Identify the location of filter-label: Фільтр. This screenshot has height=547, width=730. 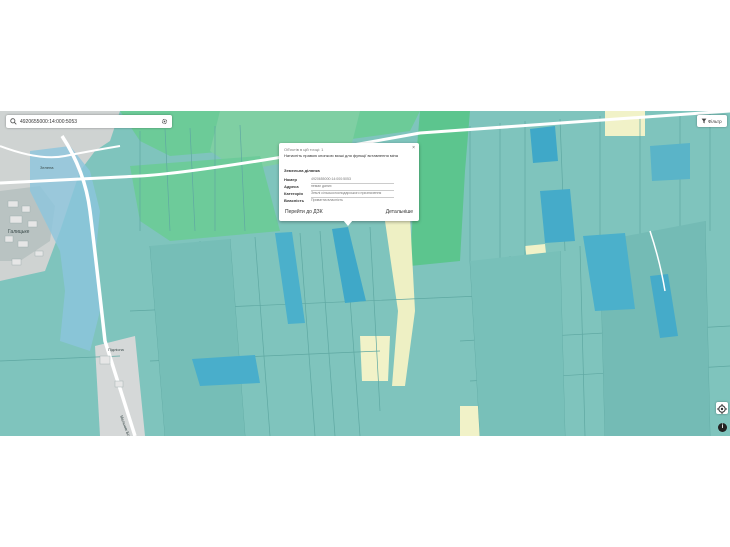
(715, 121).